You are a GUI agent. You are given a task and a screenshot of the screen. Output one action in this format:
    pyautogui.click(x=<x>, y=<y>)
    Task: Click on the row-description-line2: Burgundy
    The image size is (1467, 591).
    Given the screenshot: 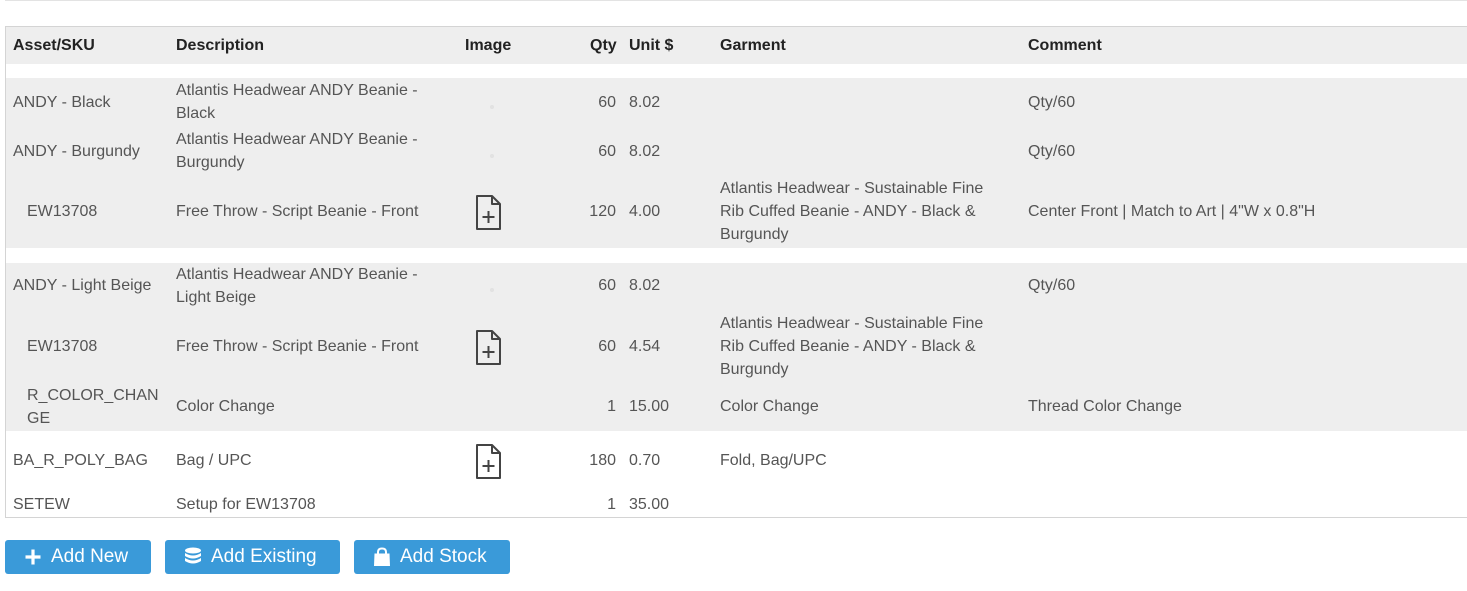 What is the action you would take?
    pyautogui.click(x=210, y=162)
    